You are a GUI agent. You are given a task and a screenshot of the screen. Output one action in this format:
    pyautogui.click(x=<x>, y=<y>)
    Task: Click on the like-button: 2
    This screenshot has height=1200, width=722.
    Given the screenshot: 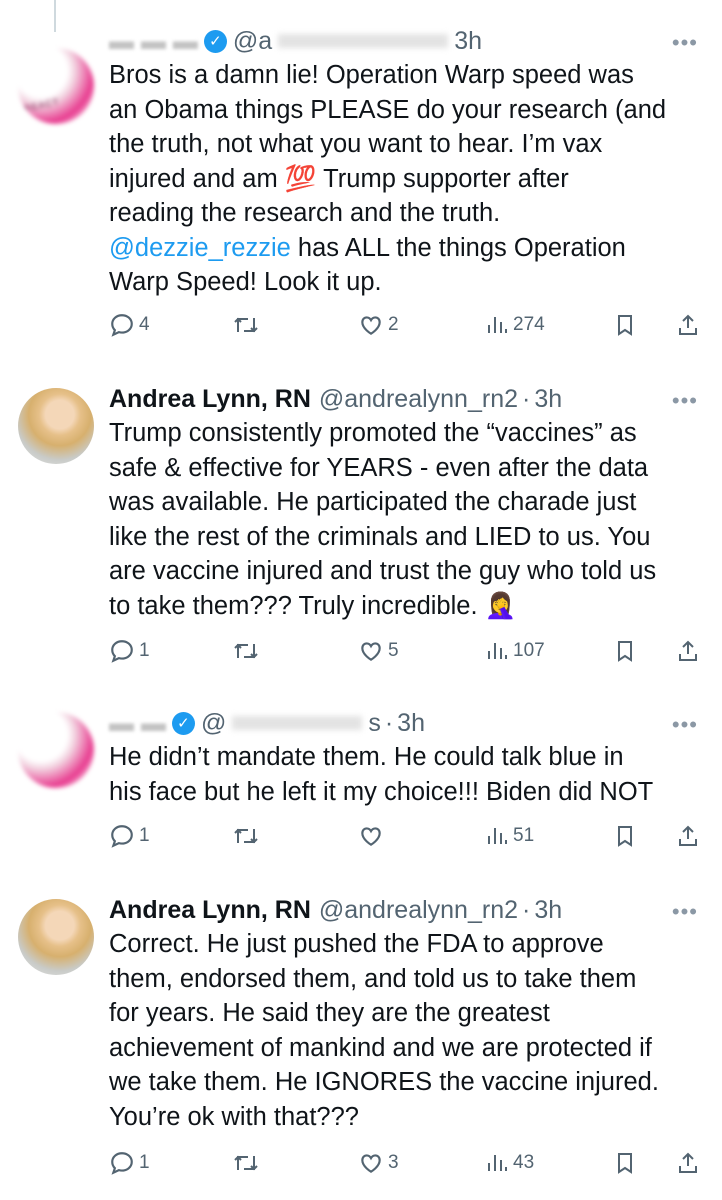 What is the action you would take?
    pyautogui.click(x=378, y=325)
    